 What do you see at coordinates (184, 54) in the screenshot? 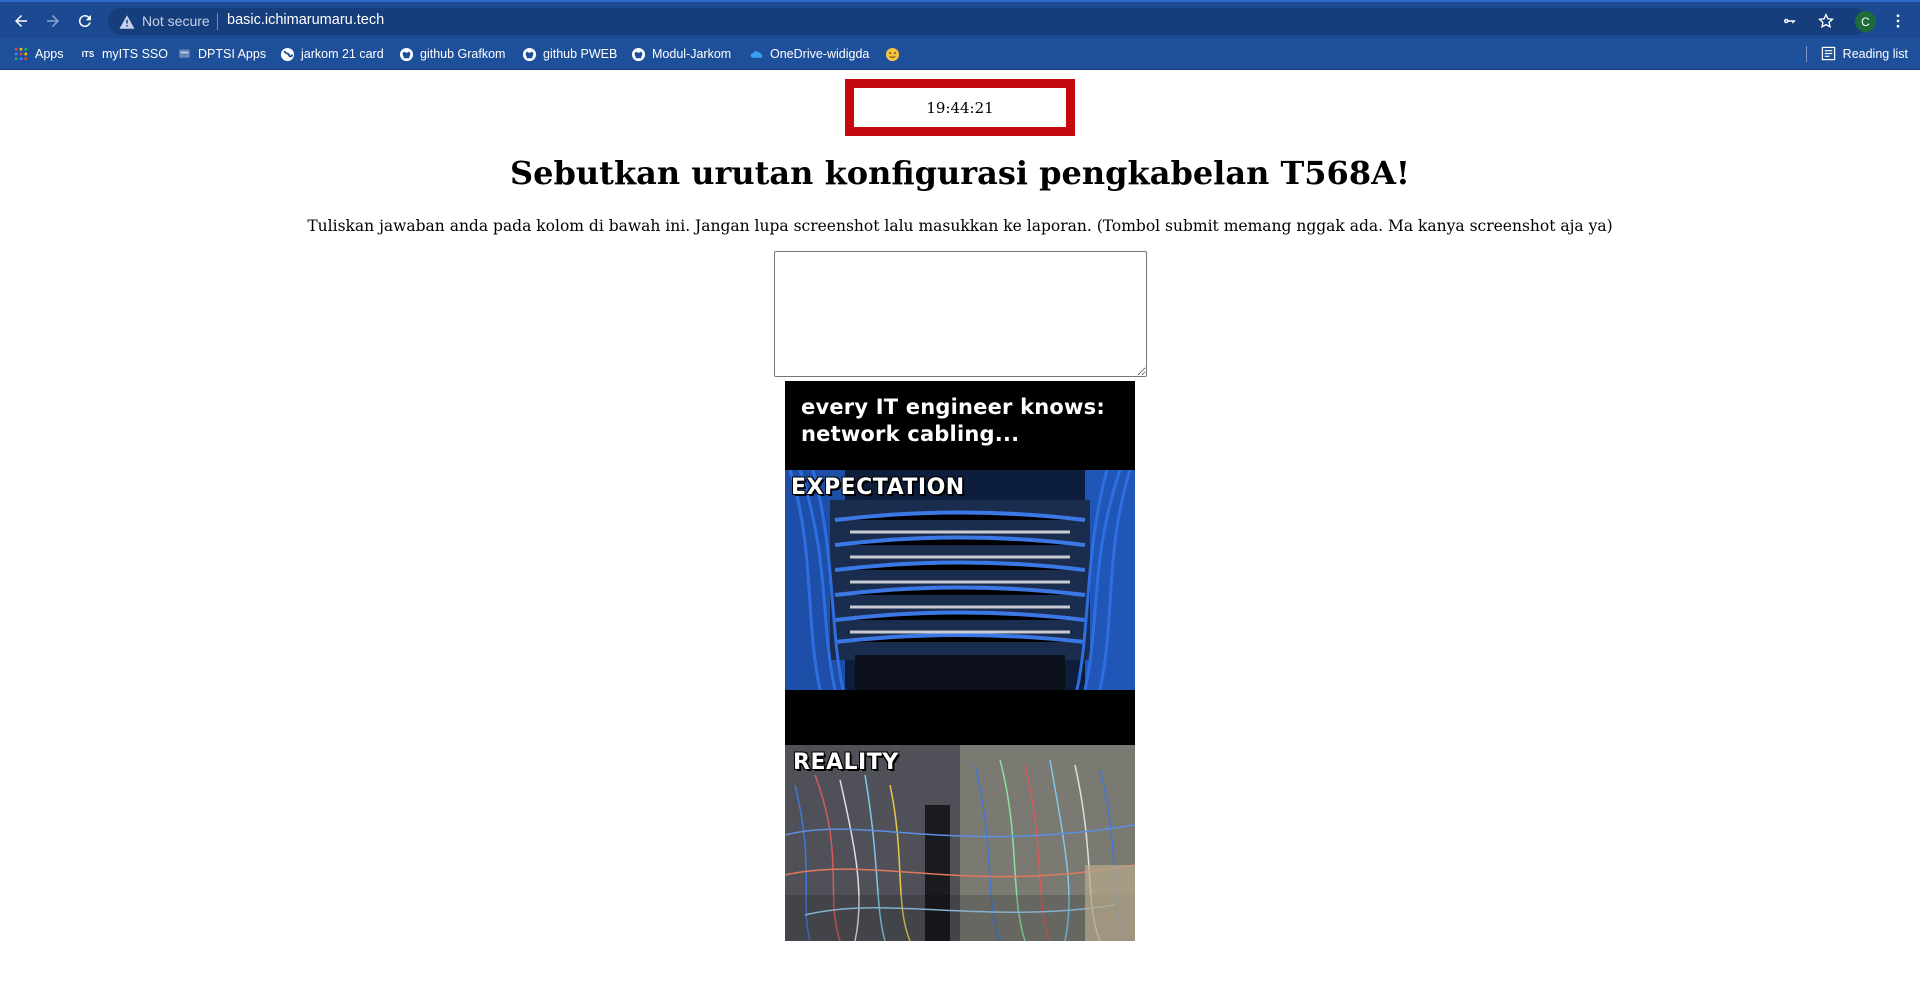
I see `dptsi-icon` at bounding box center [184, 54].